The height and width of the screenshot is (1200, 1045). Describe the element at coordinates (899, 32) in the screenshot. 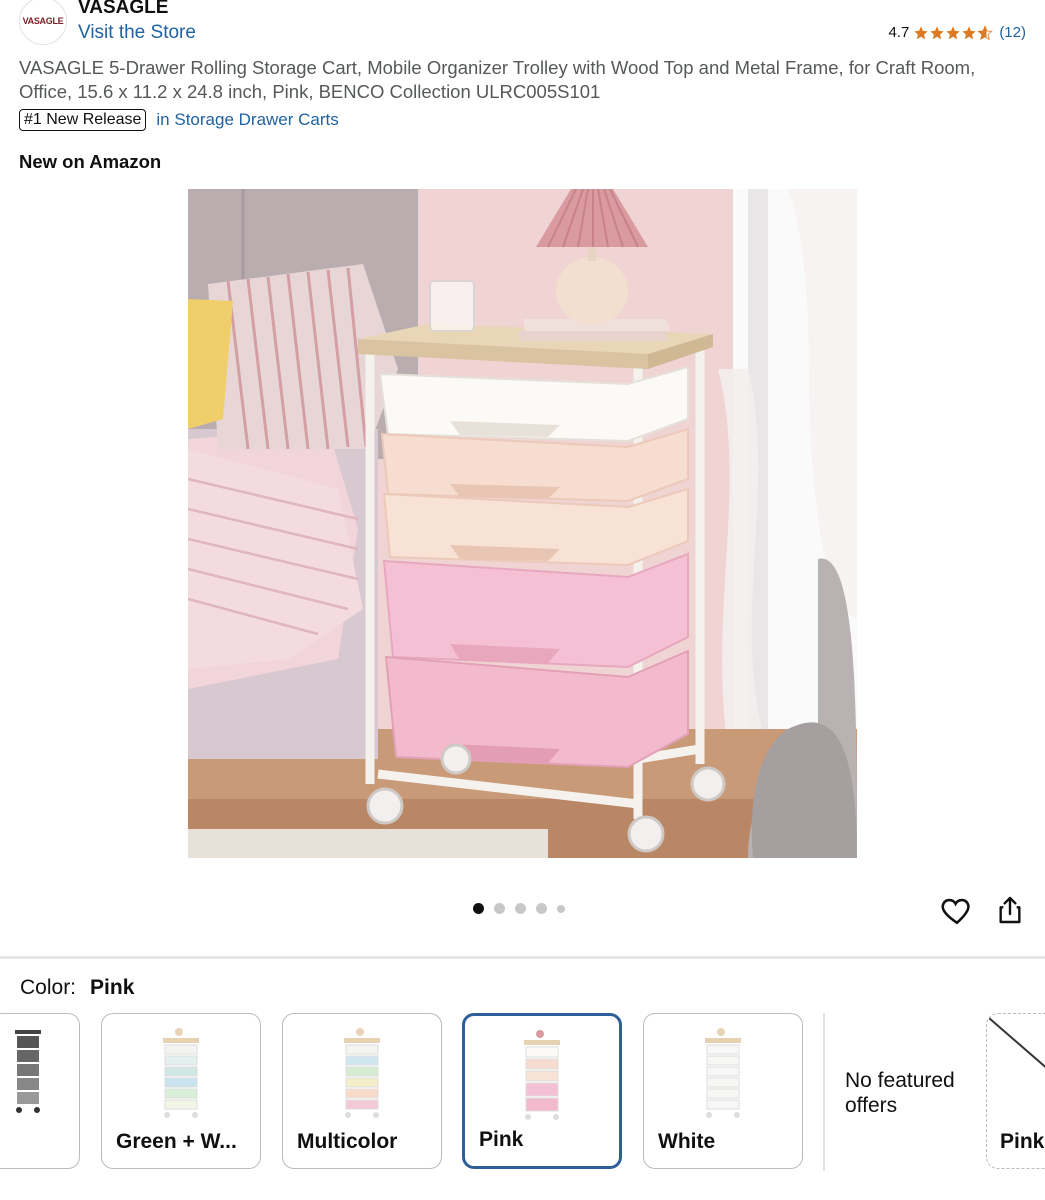

I see `rating-value: 4.7` at that location.